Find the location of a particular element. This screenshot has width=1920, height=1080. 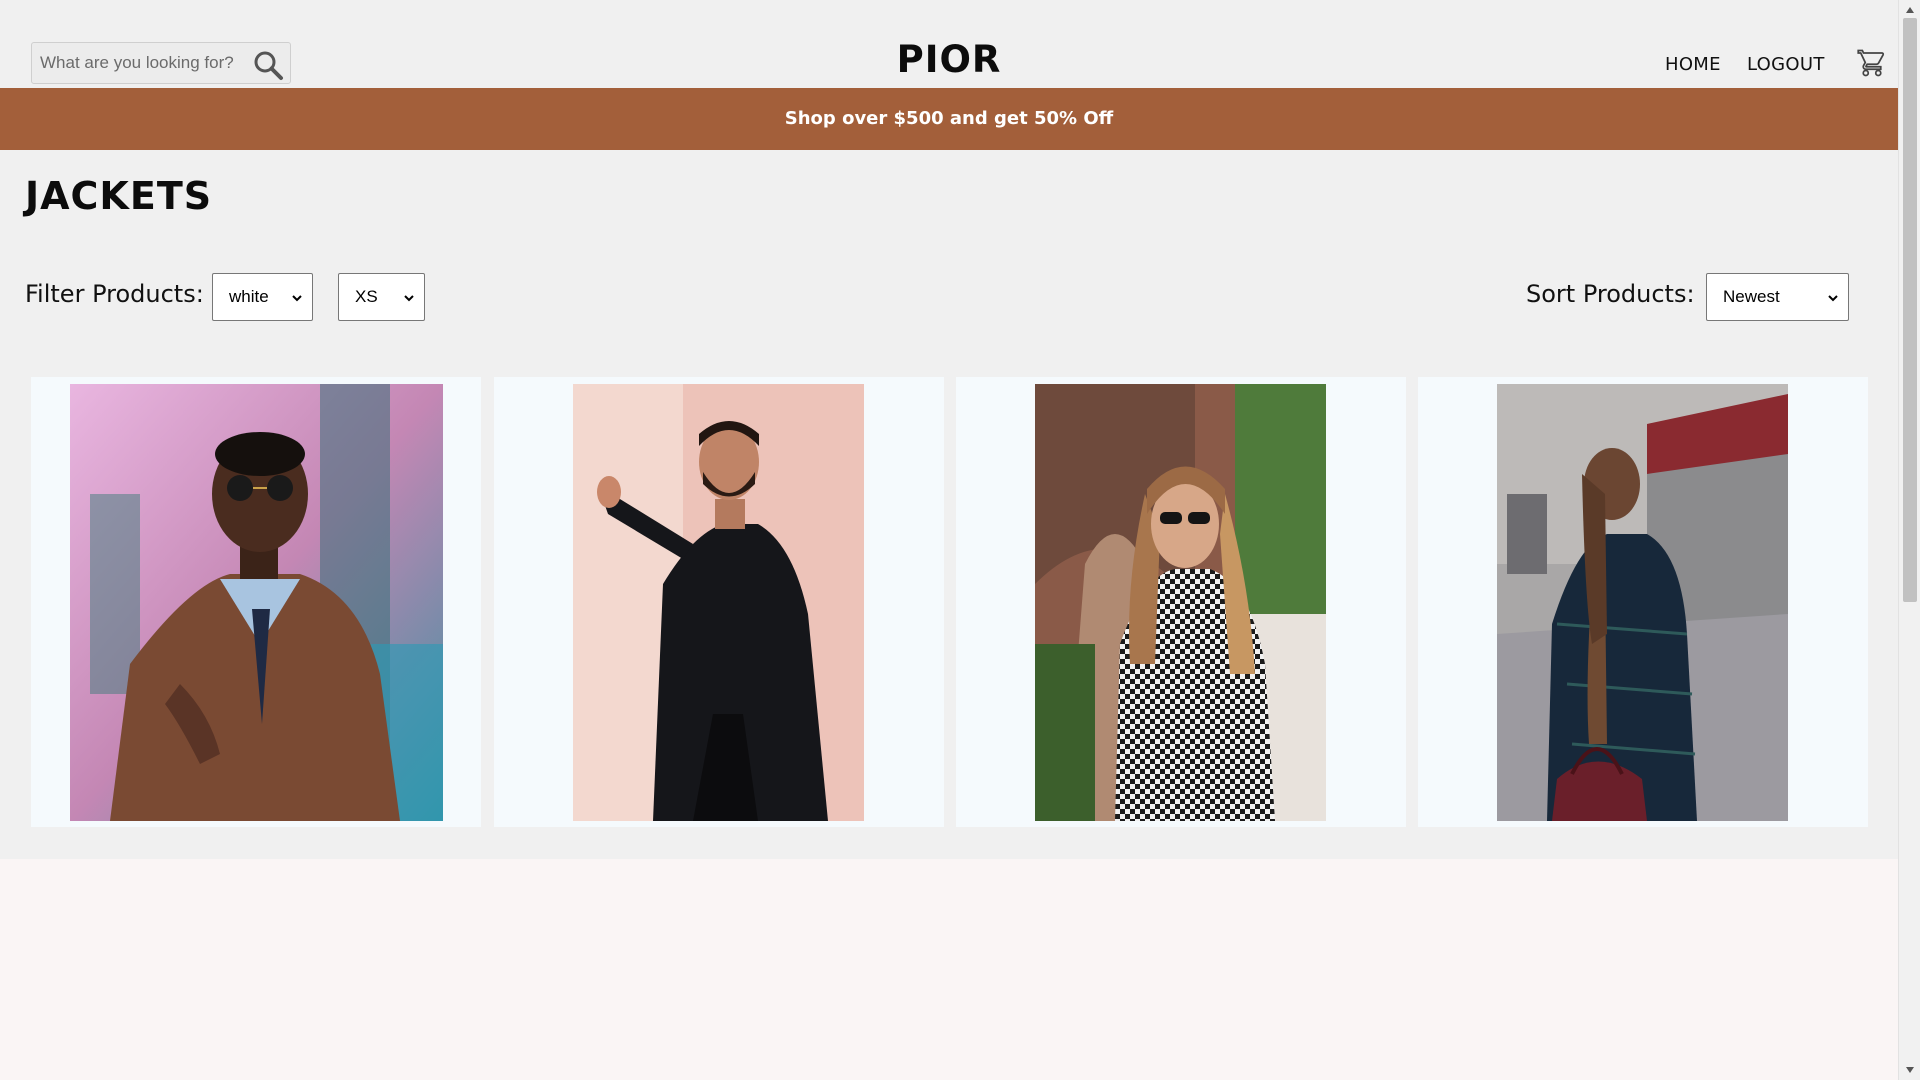

scroll-up-arrow-icon is located at coordinates (1910, 10).